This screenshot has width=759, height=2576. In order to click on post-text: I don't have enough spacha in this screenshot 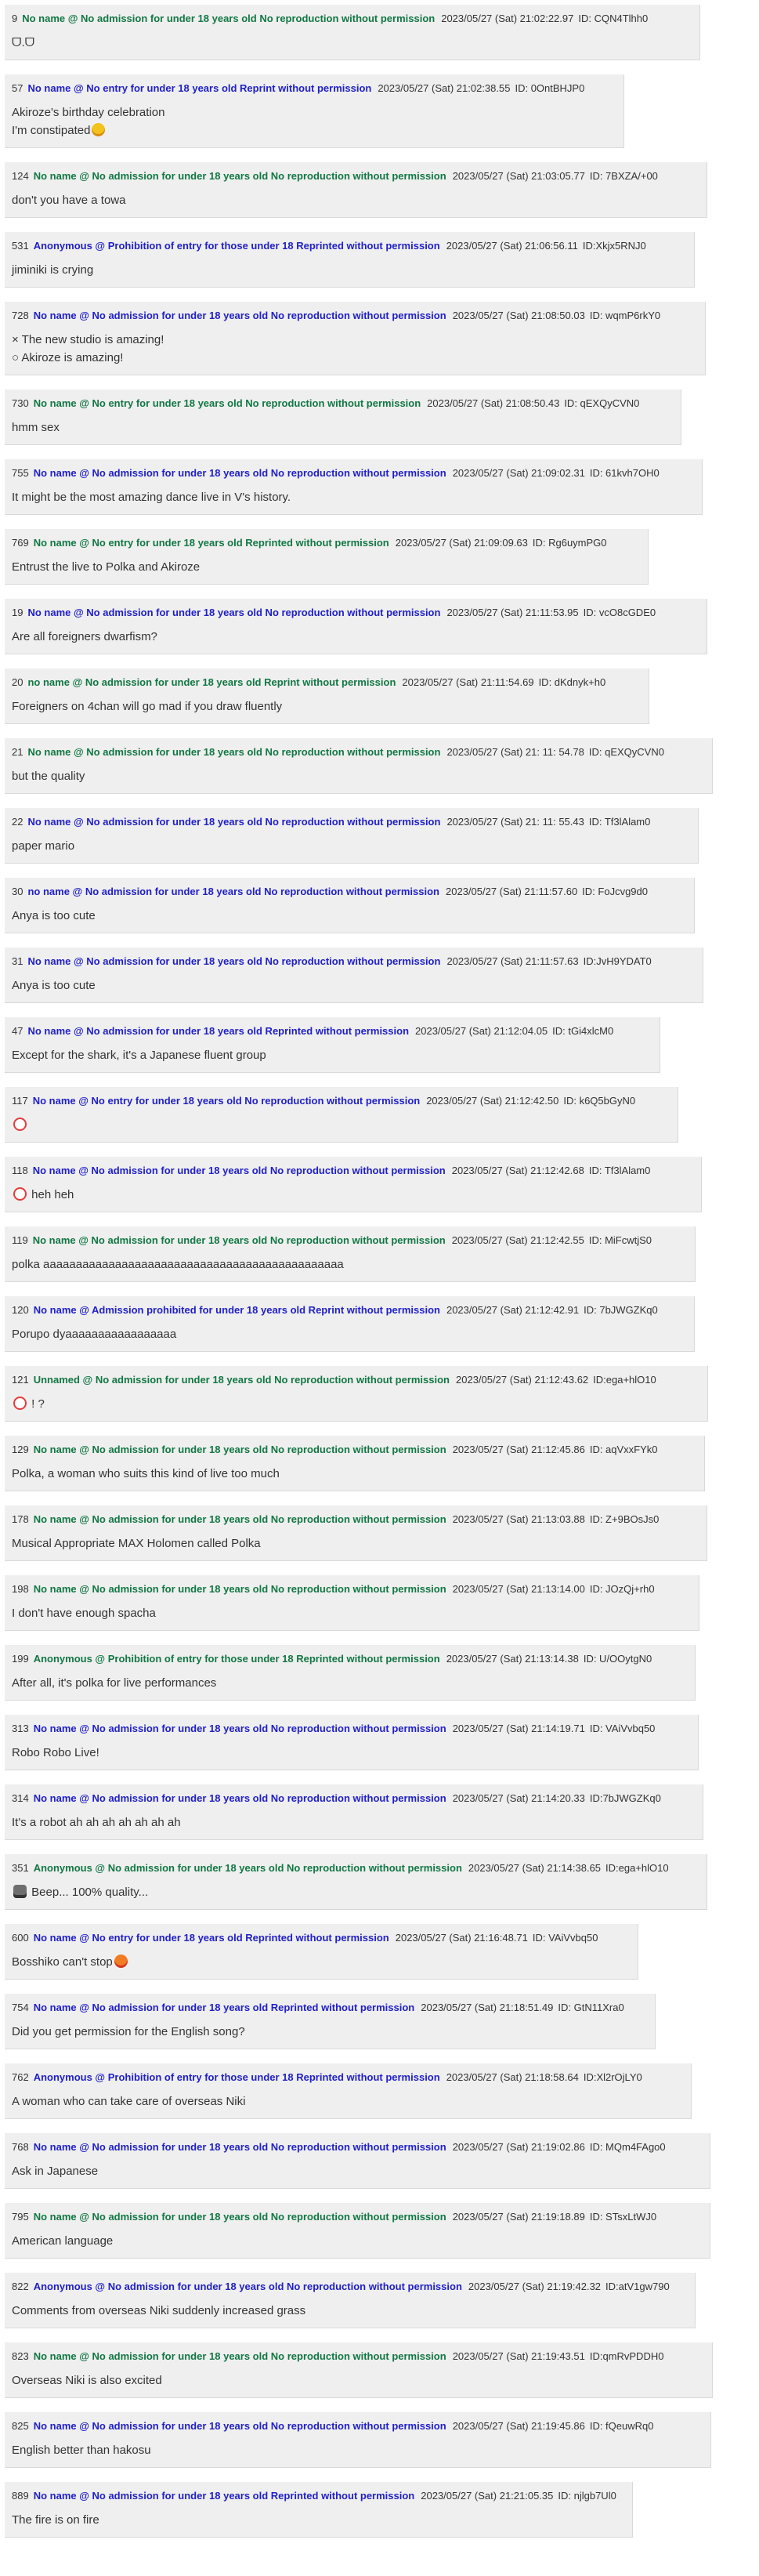, I will do `click(84, 1613)`.